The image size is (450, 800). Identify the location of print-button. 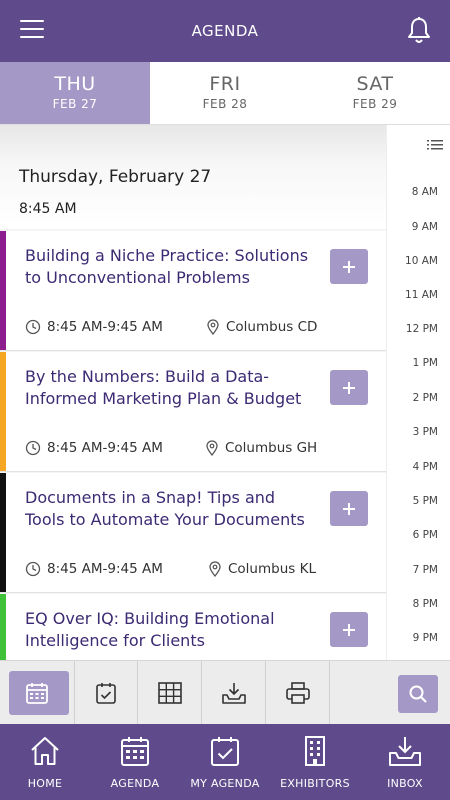
(298, 693).